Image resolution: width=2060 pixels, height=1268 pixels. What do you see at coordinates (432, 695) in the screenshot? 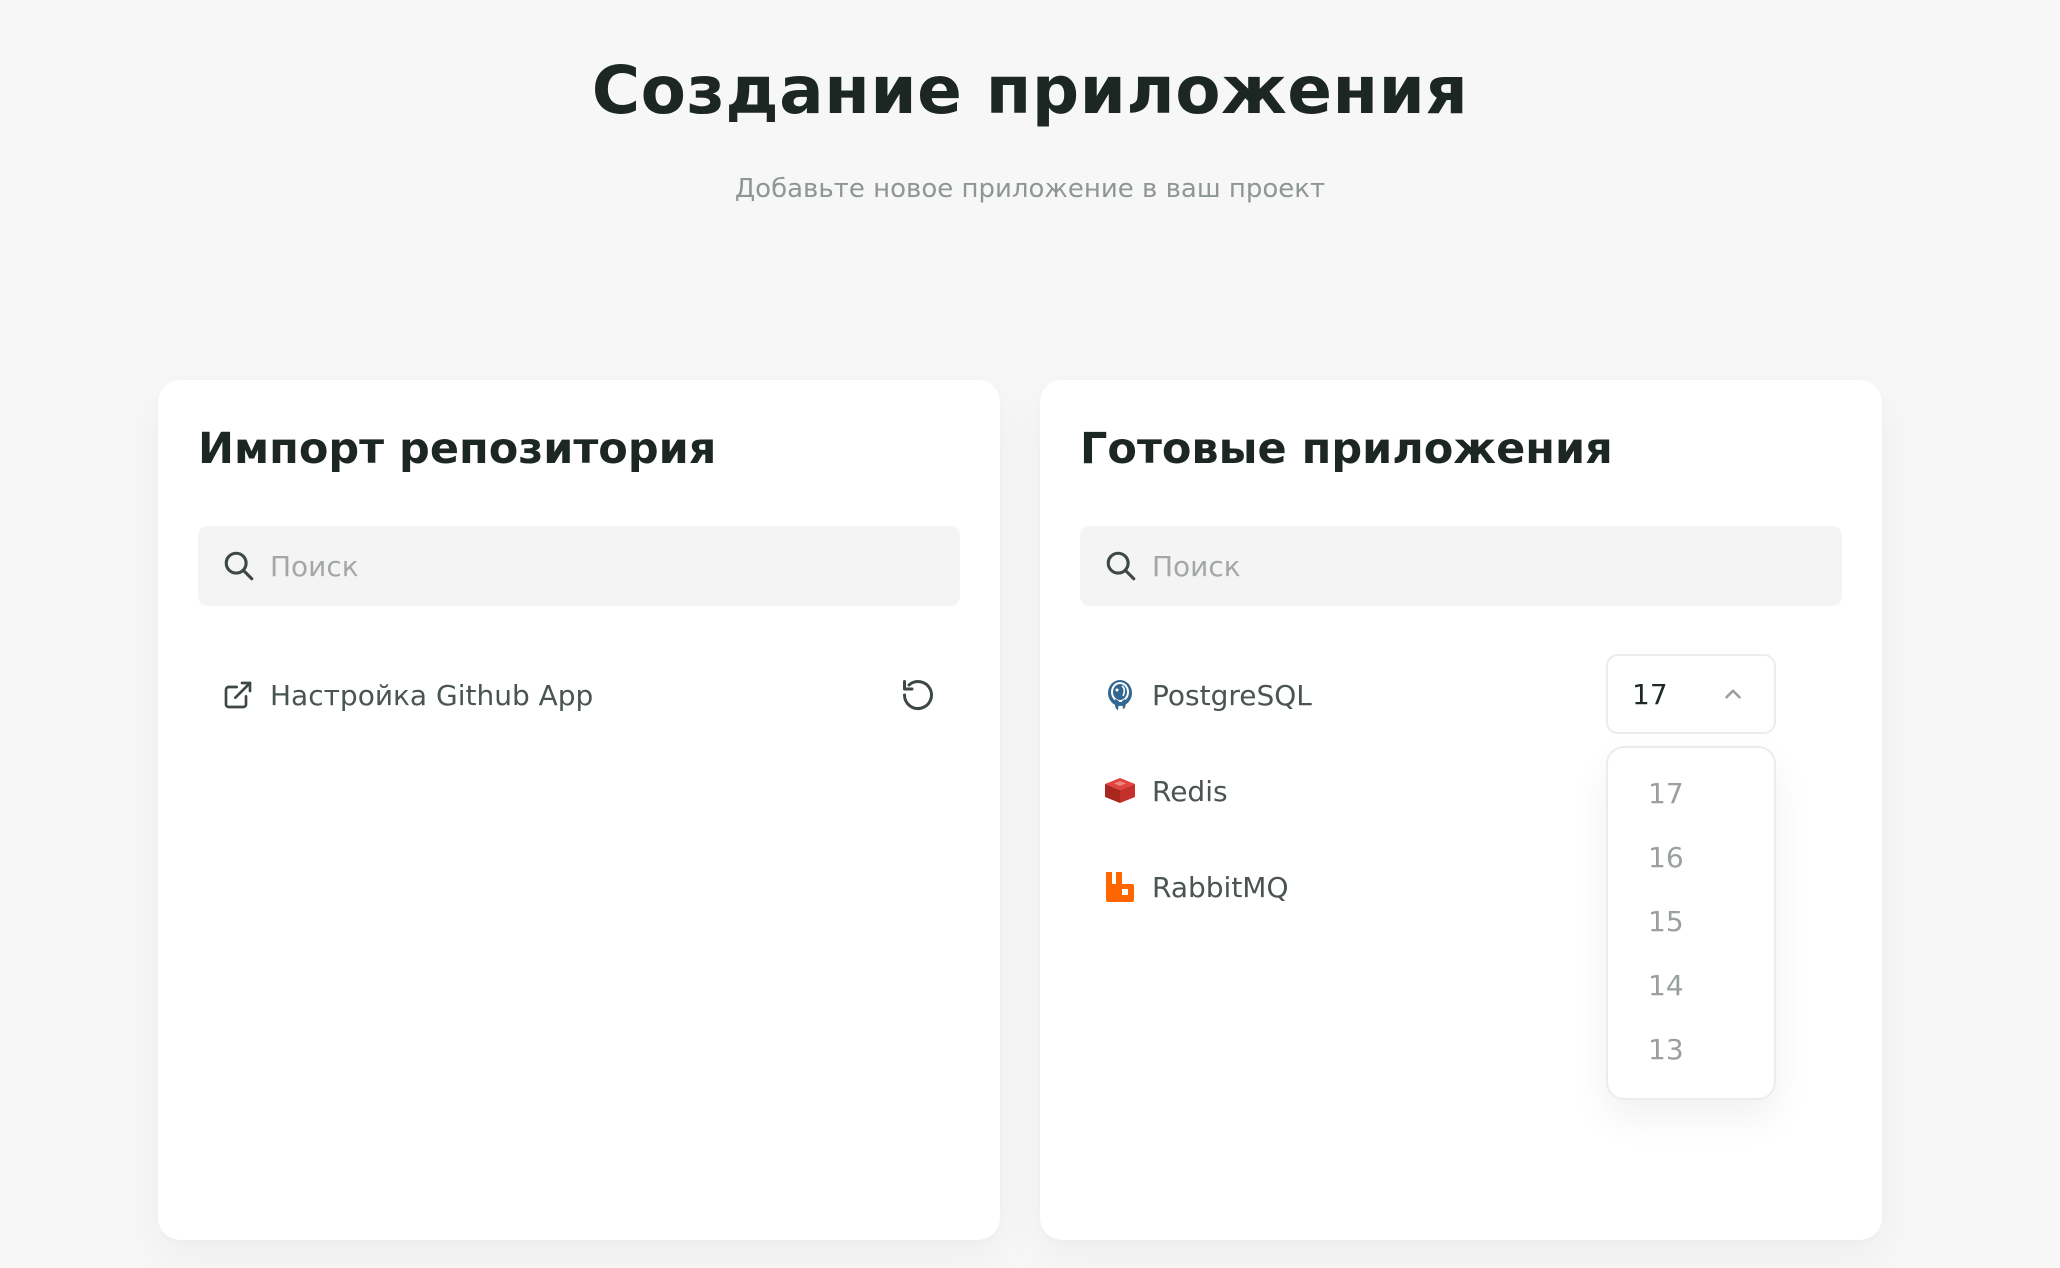
I see `github-app-settings-label: Настройка Github App` at bounding box center [432, 695].